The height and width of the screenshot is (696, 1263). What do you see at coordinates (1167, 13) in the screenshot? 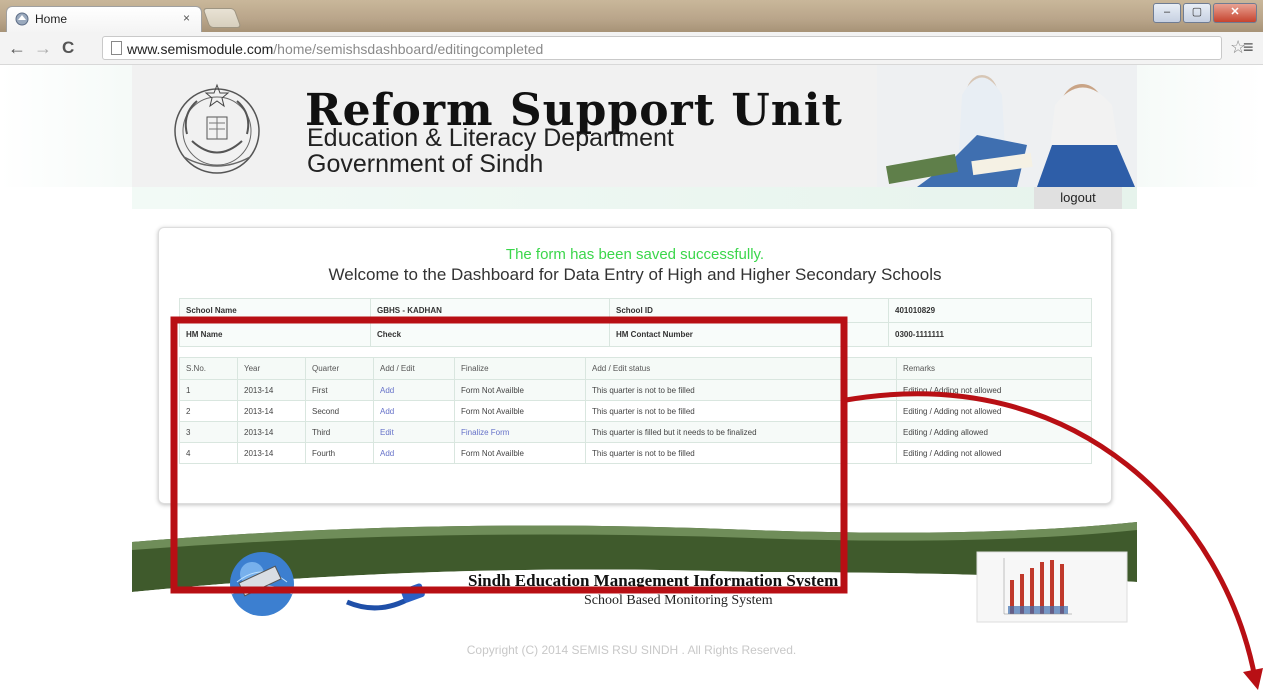
I see `minimize-button: ‒` at bounding box center [1167, 13].